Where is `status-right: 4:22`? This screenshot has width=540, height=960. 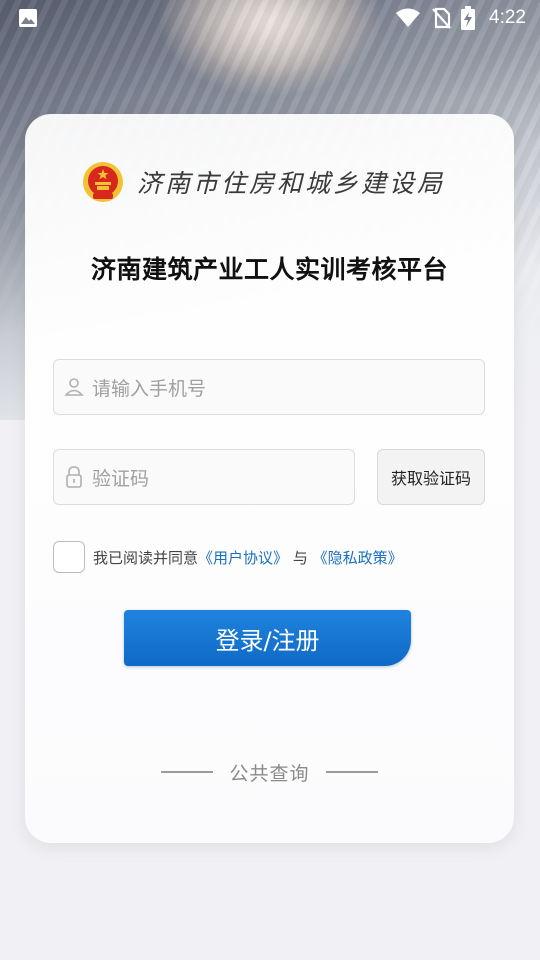 status-right: 4:22 is located at coordinates (460, 18).